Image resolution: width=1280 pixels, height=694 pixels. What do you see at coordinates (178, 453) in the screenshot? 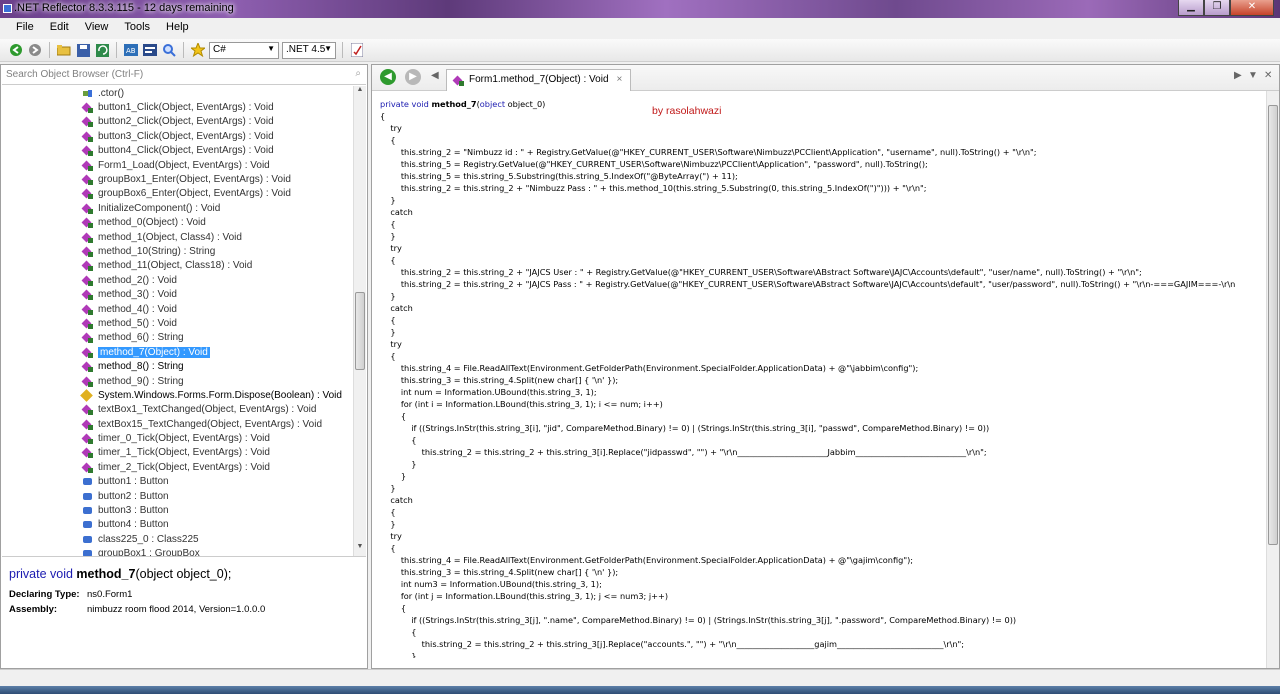
I see `tree-item: timer_1_Tick(Object, EventArgs) : Void` at bounding box center [178, 453].